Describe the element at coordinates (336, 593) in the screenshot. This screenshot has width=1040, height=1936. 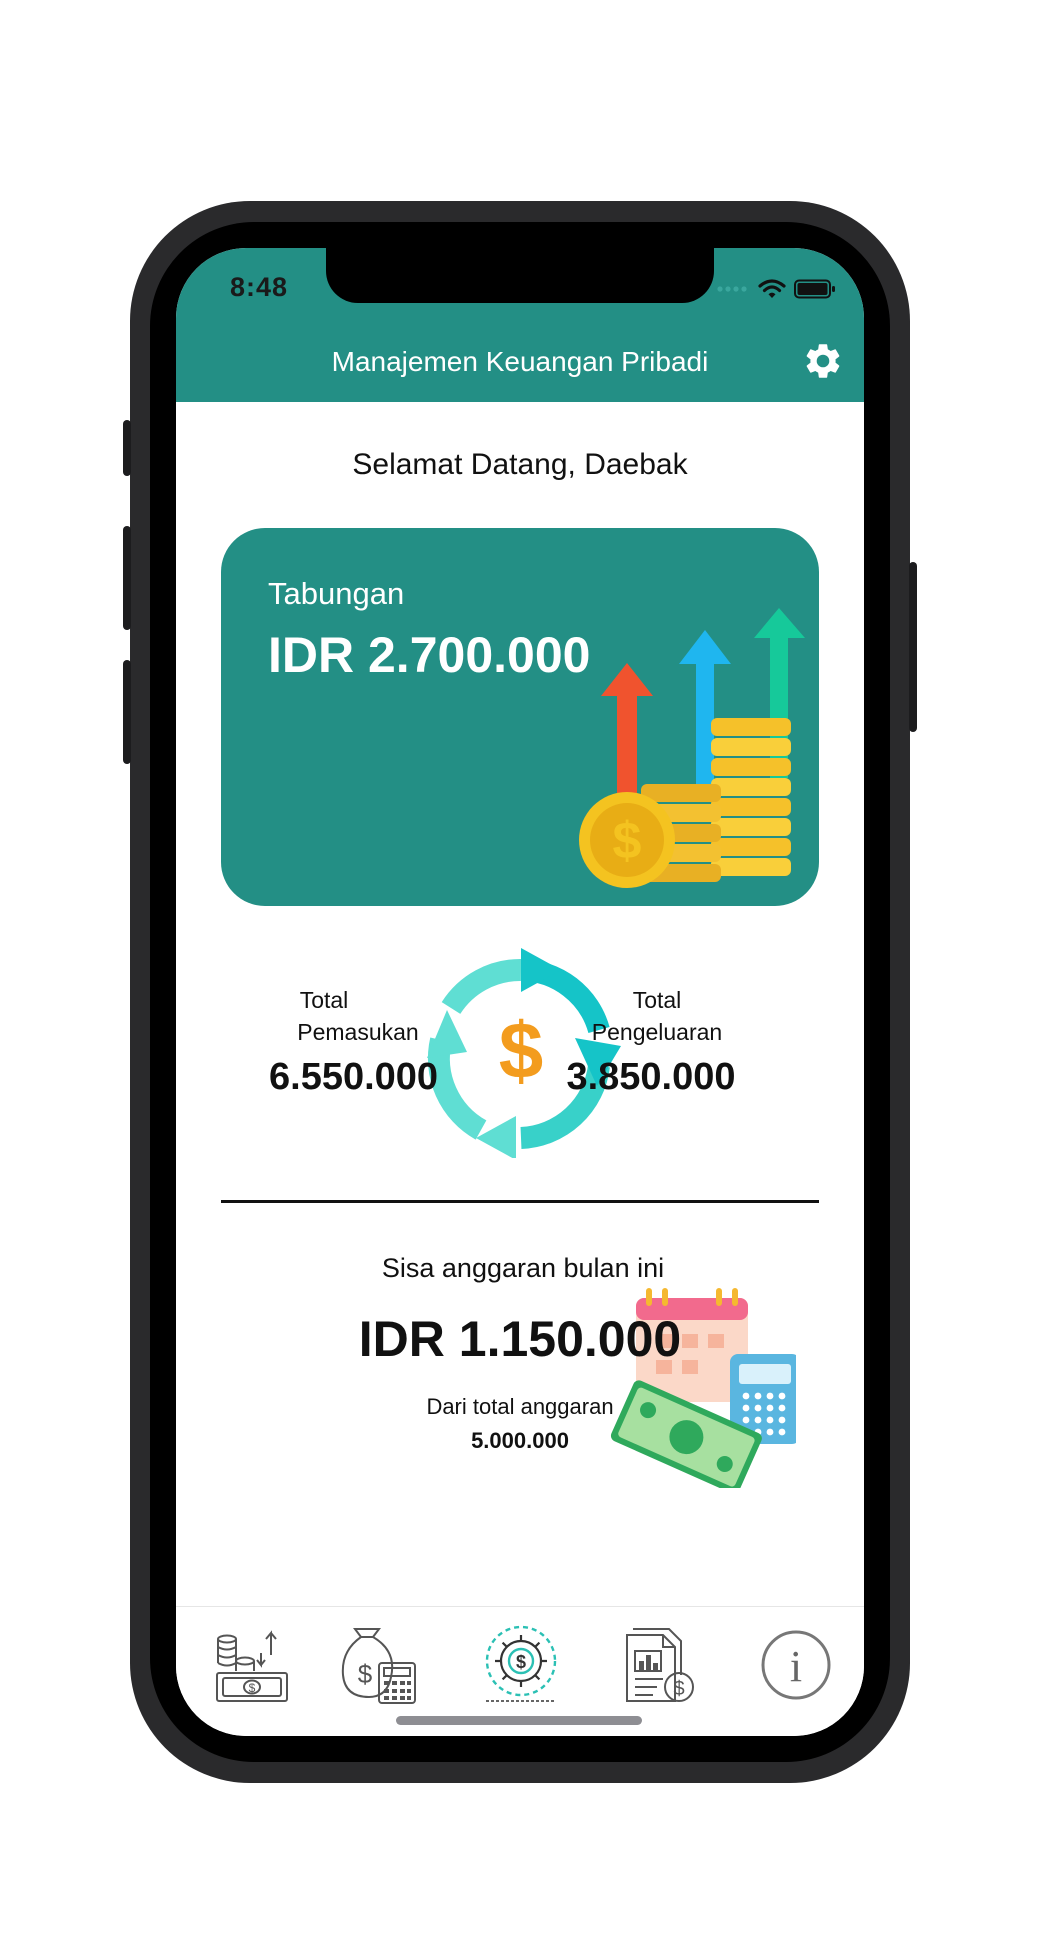
I see `savings-label: Tabungan` at that location.